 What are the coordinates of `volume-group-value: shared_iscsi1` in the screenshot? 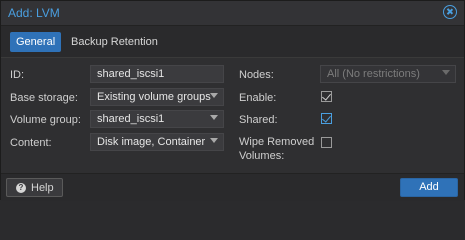 It's located at (131, 119).